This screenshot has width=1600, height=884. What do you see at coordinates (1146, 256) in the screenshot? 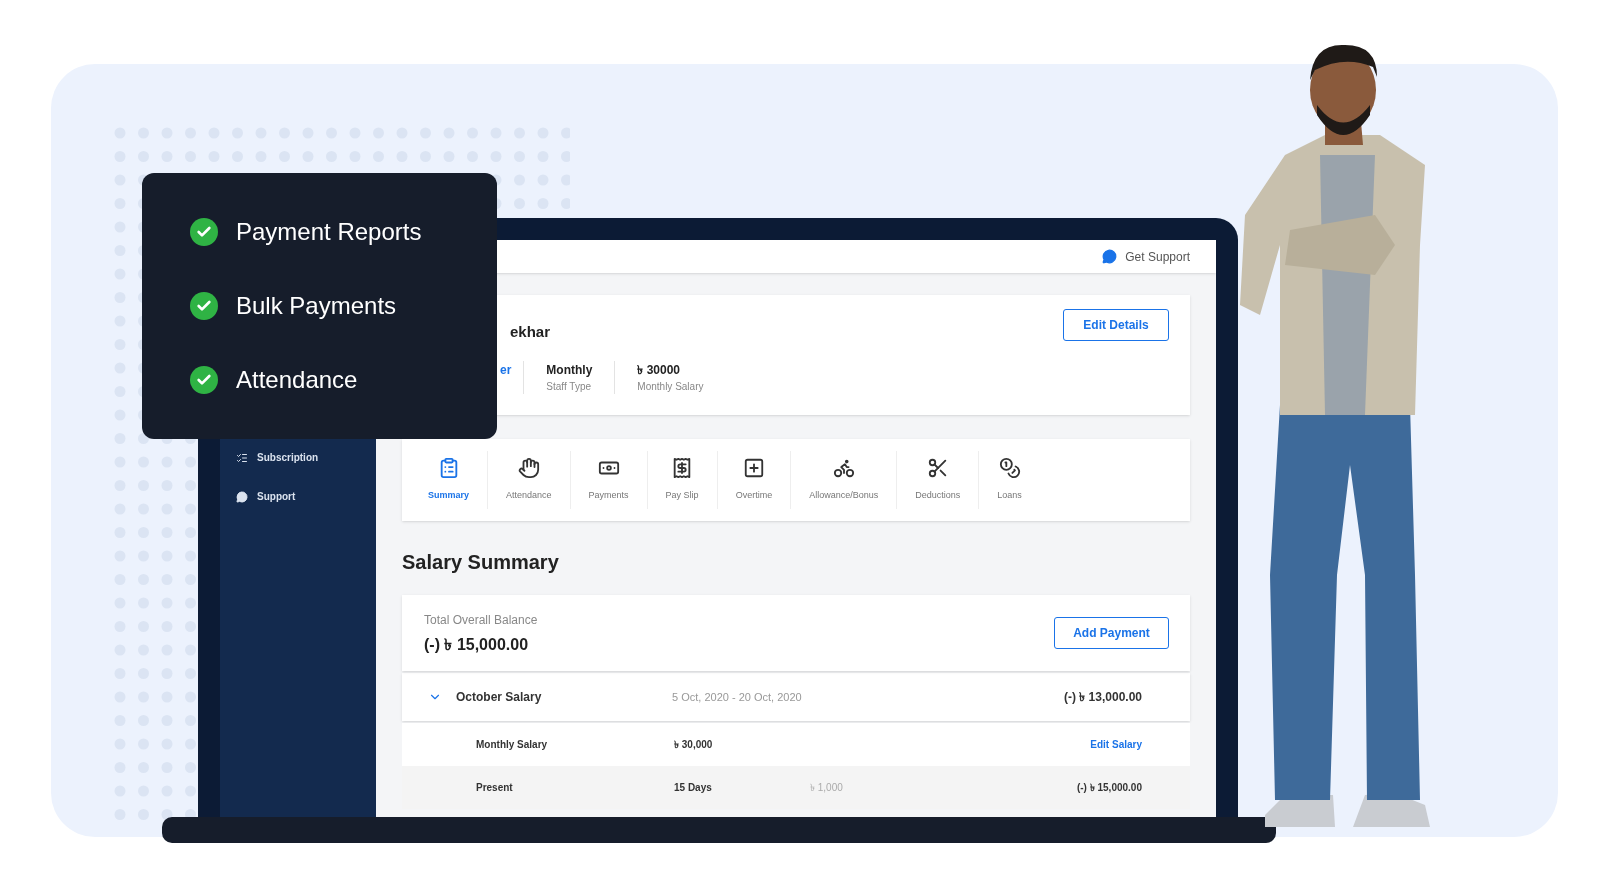
I see `get-support-link: Get Support` at bounding box center [1146, 256].